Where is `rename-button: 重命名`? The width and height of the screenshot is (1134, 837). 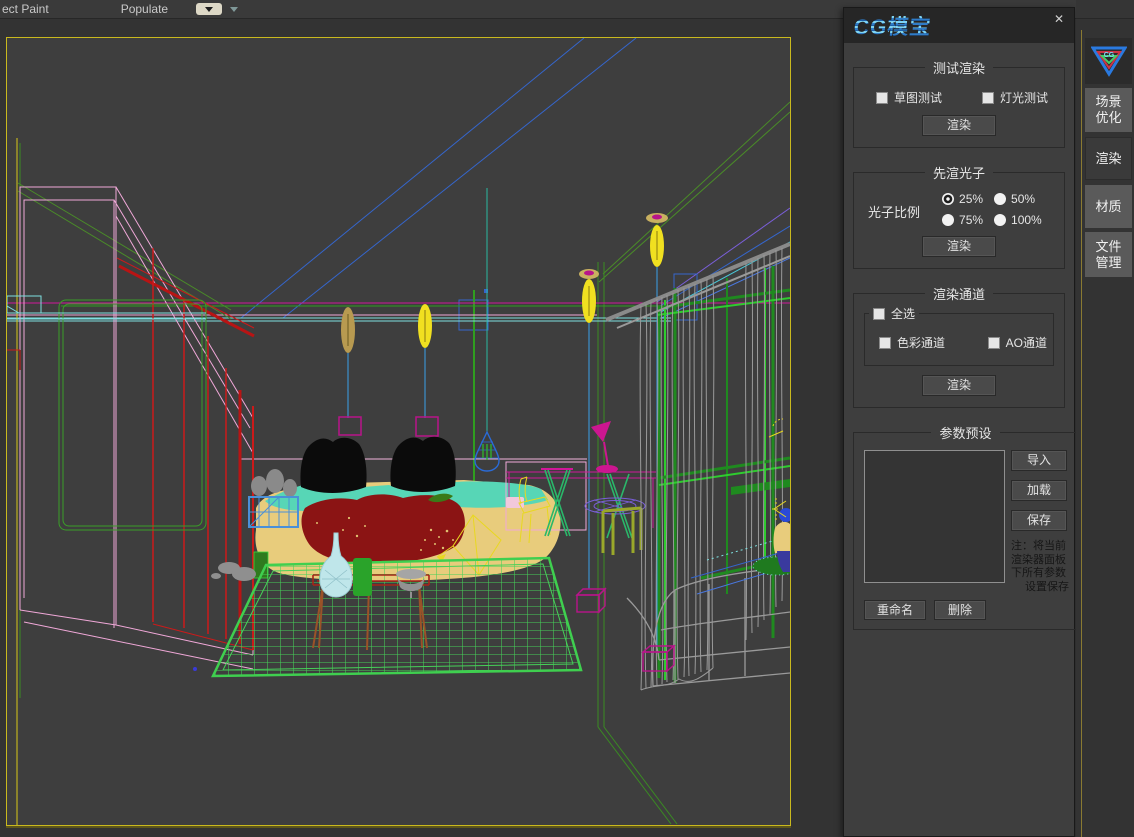
rename-button: 重命名 is located at coordinates (895, 610).